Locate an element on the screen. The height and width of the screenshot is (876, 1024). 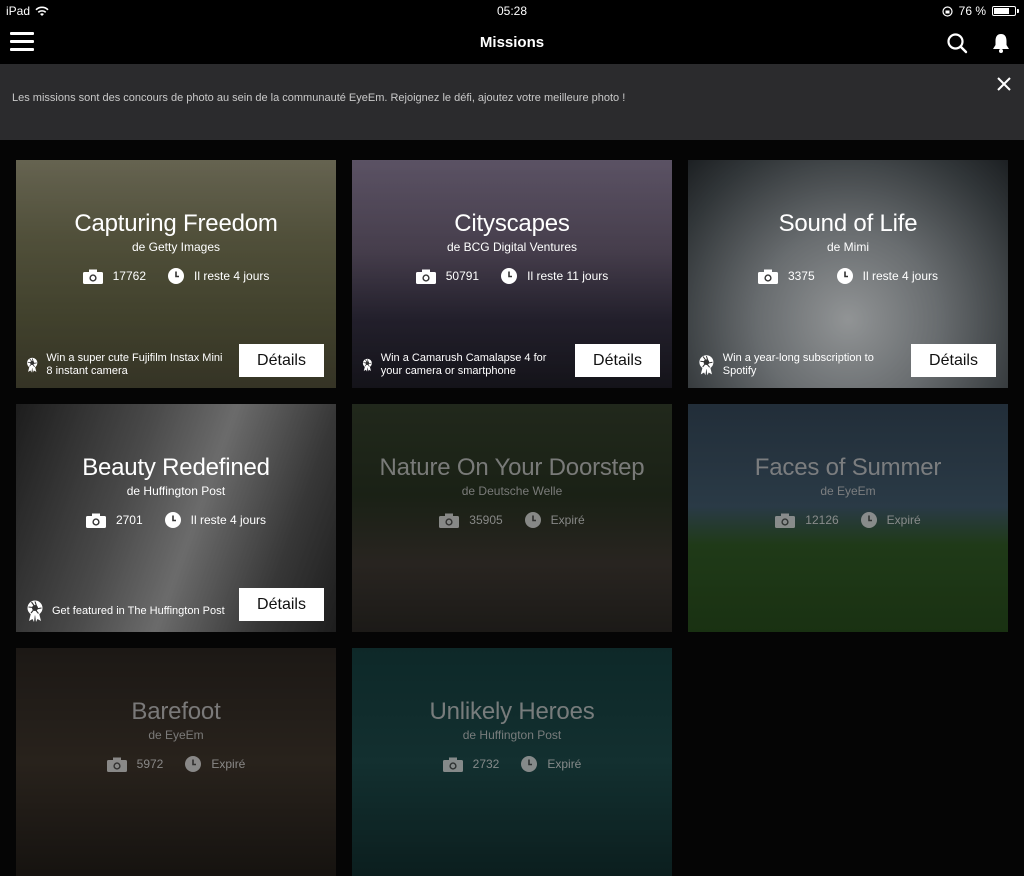
mission-card: Barefoot de EyeEm 5972 Expiré is located at coordinates (176, 762).